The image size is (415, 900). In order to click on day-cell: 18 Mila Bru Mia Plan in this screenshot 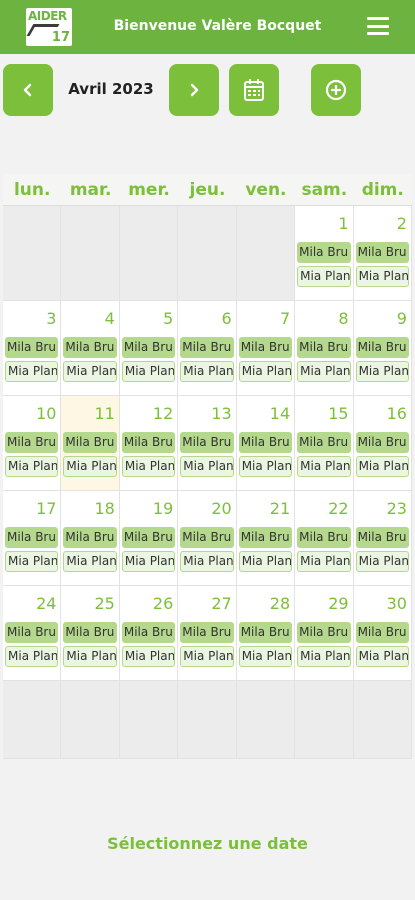, I will do `click(90, 538)`.